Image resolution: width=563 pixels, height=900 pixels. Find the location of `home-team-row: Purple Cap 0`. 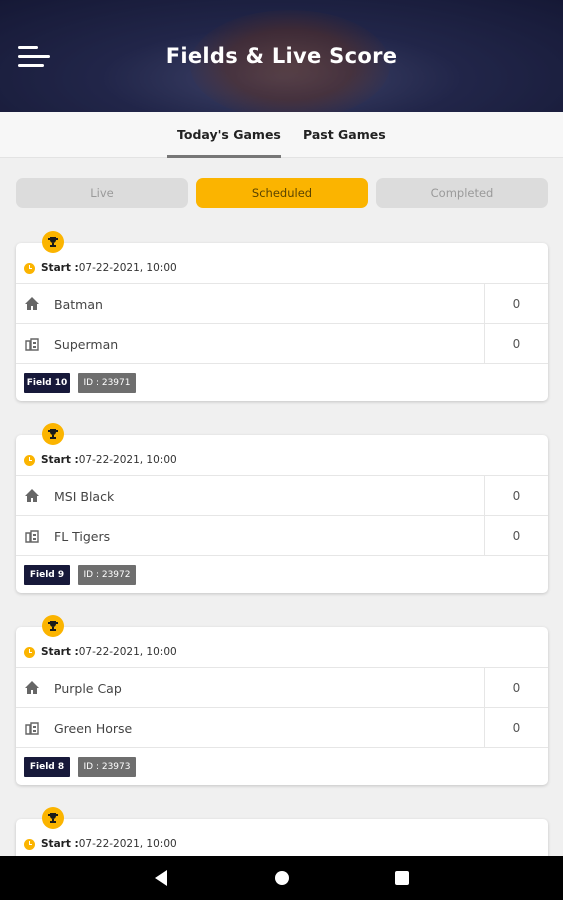

home-team-row: Purple Cap 0 is located at coordinates (282, 687).